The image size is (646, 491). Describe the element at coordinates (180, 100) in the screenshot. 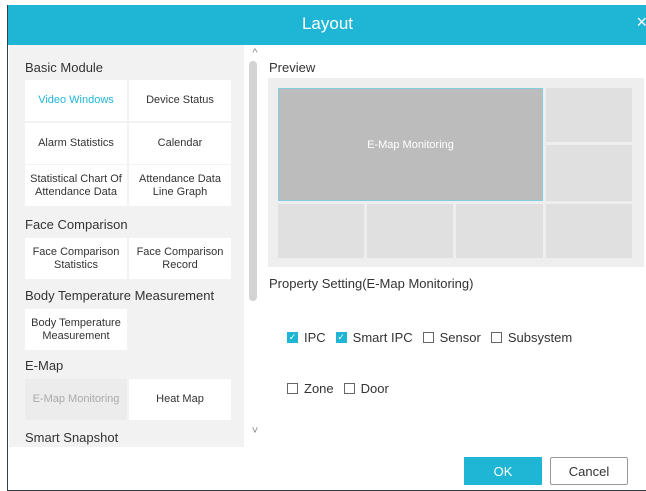

I see `tile-device-status: Device Status` at that location.